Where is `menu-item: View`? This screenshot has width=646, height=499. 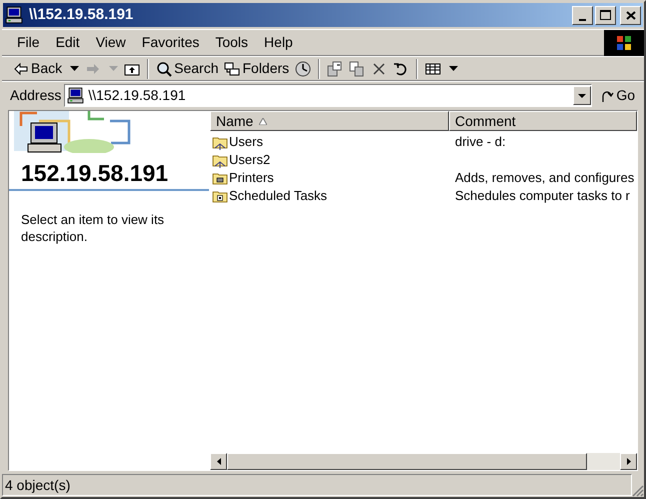 menu-item: View is located at coordinates (110, 42).